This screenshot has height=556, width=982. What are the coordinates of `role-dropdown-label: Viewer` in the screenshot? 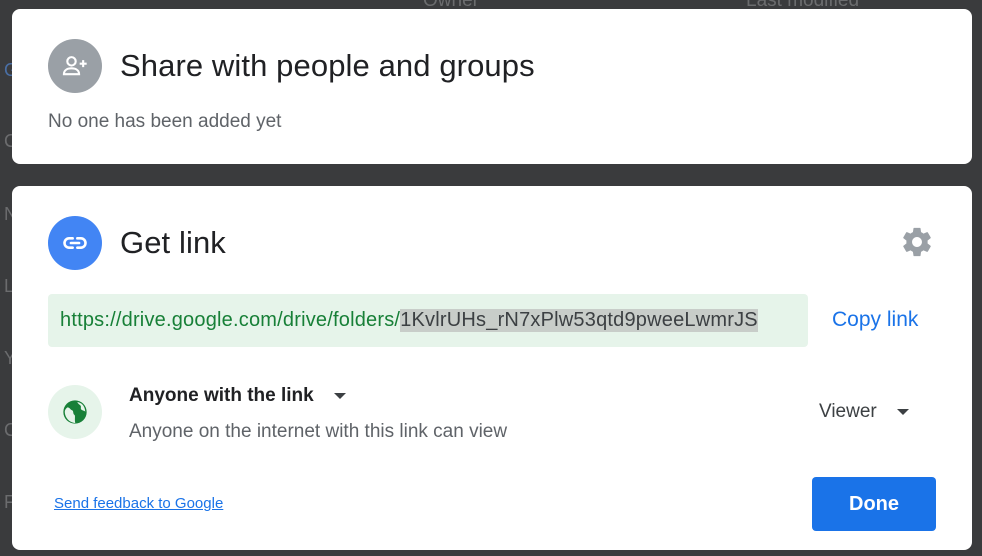 It's located at (848, 411).